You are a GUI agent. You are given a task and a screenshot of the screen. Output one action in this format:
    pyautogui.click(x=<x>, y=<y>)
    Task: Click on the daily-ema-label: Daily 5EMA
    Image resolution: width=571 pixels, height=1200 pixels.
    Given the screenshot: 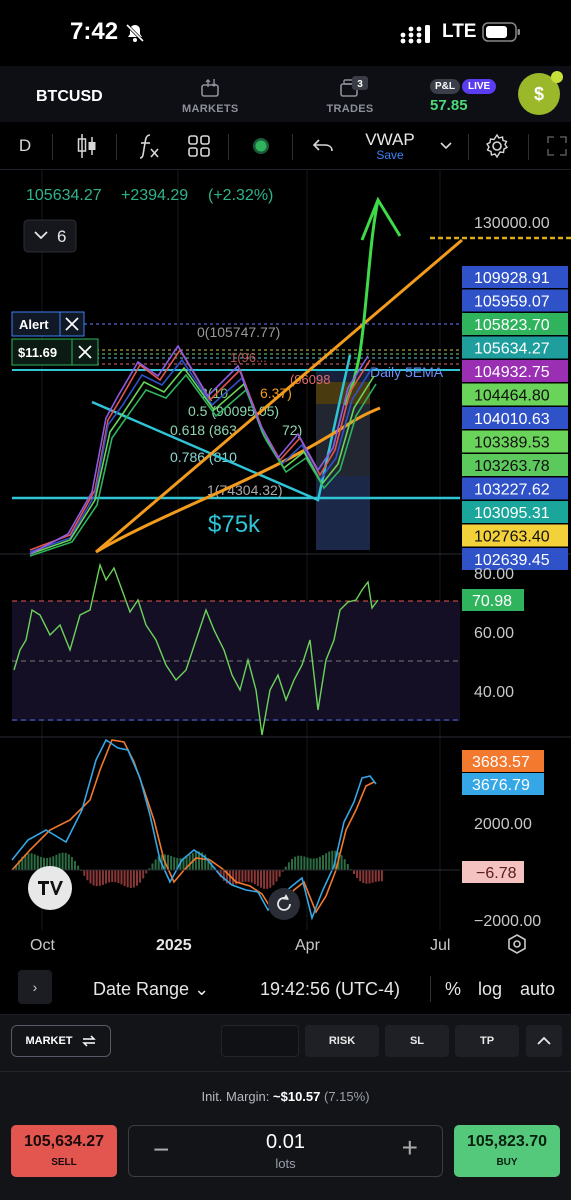 What is the action you would take?
    pyautogui.click(x=407, y=372)
    